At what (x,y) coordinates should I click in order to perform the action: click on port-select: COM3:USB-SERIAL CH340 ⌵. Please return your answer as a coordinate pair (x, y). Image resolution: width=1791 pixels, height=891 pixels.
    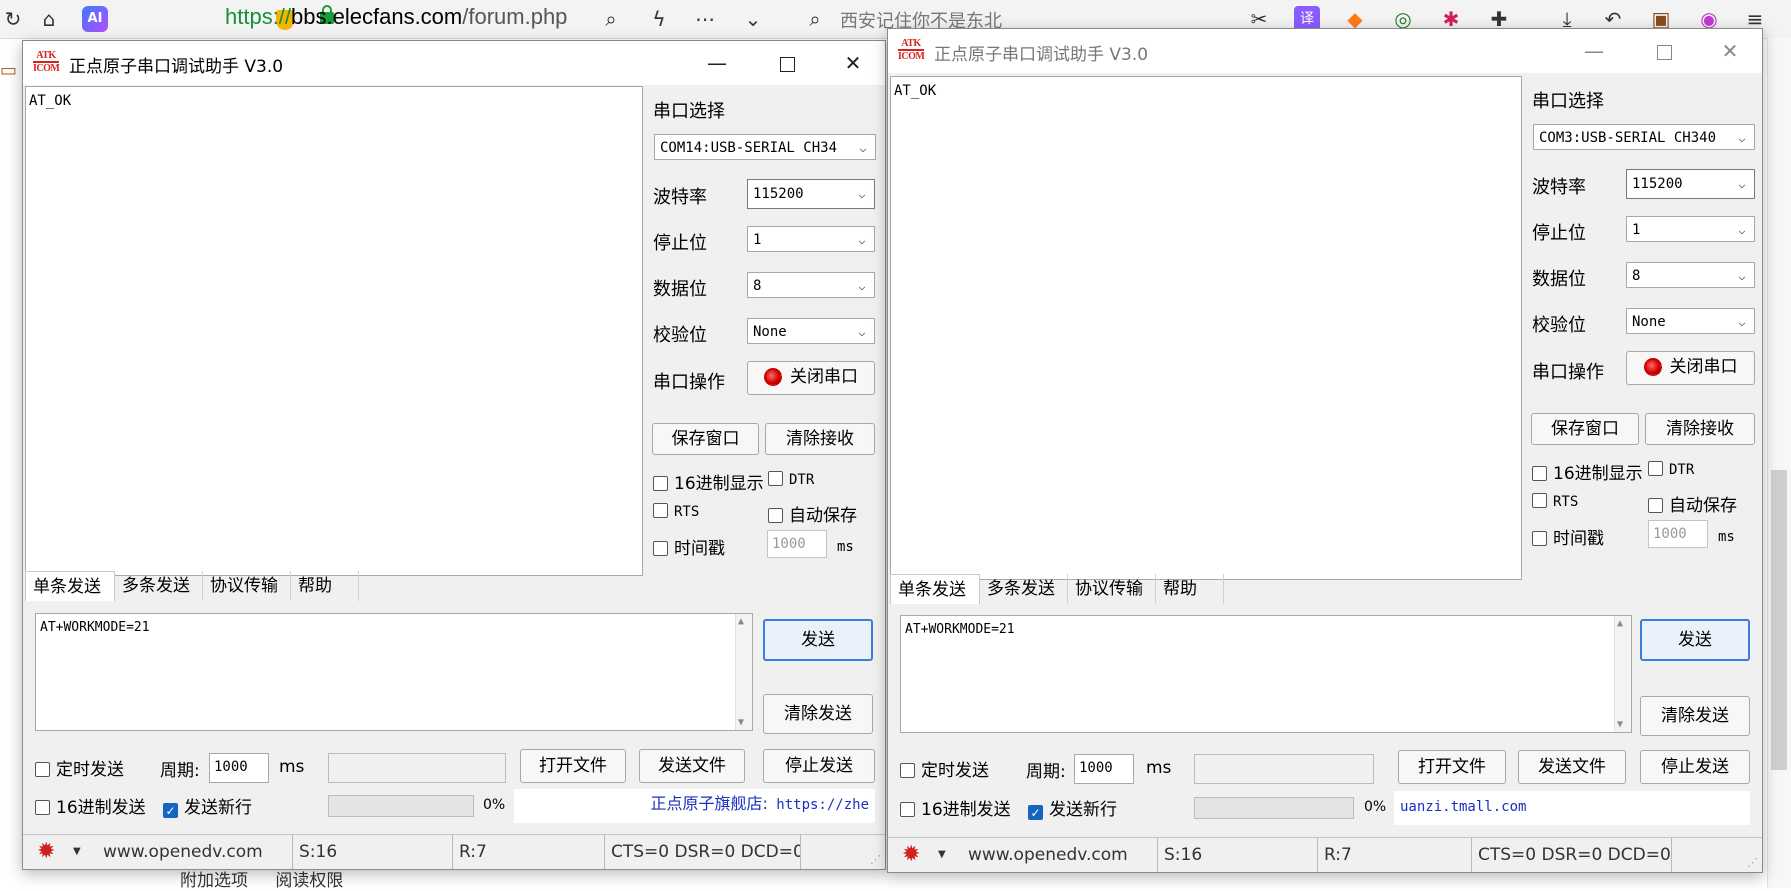
    Looking at the image, I should click on (1644, 137).